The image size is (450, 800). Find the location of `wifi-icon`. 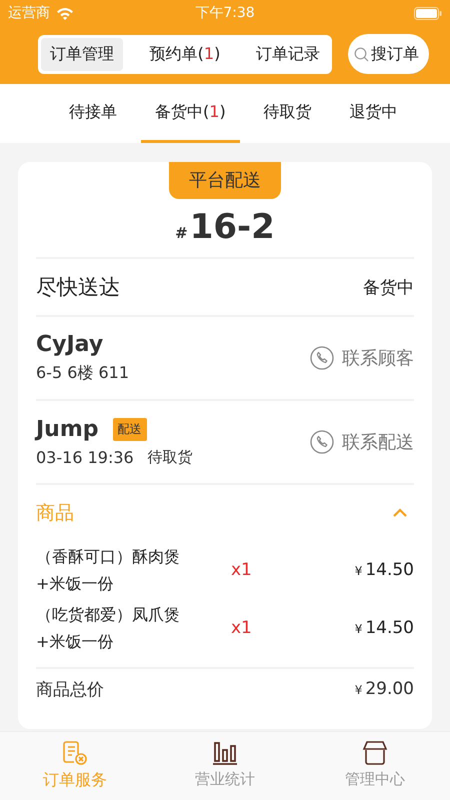

wifi-icon is located at coordinates (65, 13).